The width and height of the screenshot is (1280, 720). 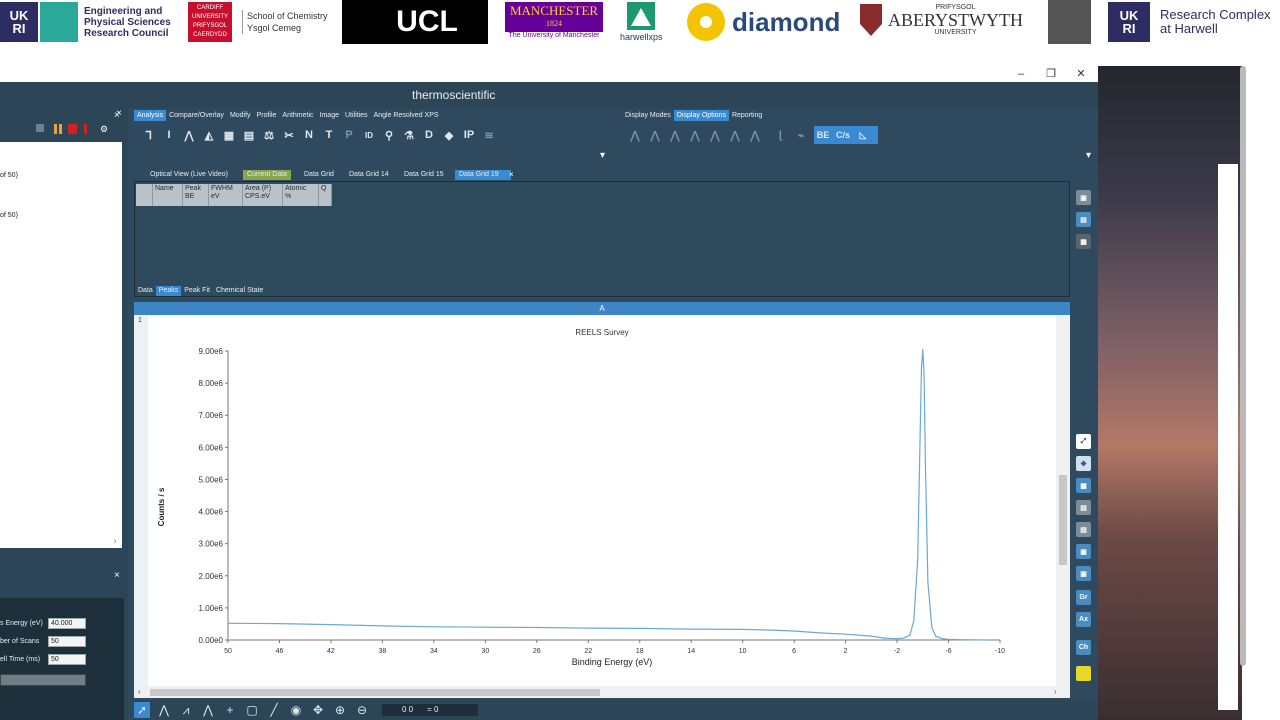 What do you see at coordinates (252, 710) in the screenshot?
I see `box-select-icon: ▢` at bounding box center [252, 710].